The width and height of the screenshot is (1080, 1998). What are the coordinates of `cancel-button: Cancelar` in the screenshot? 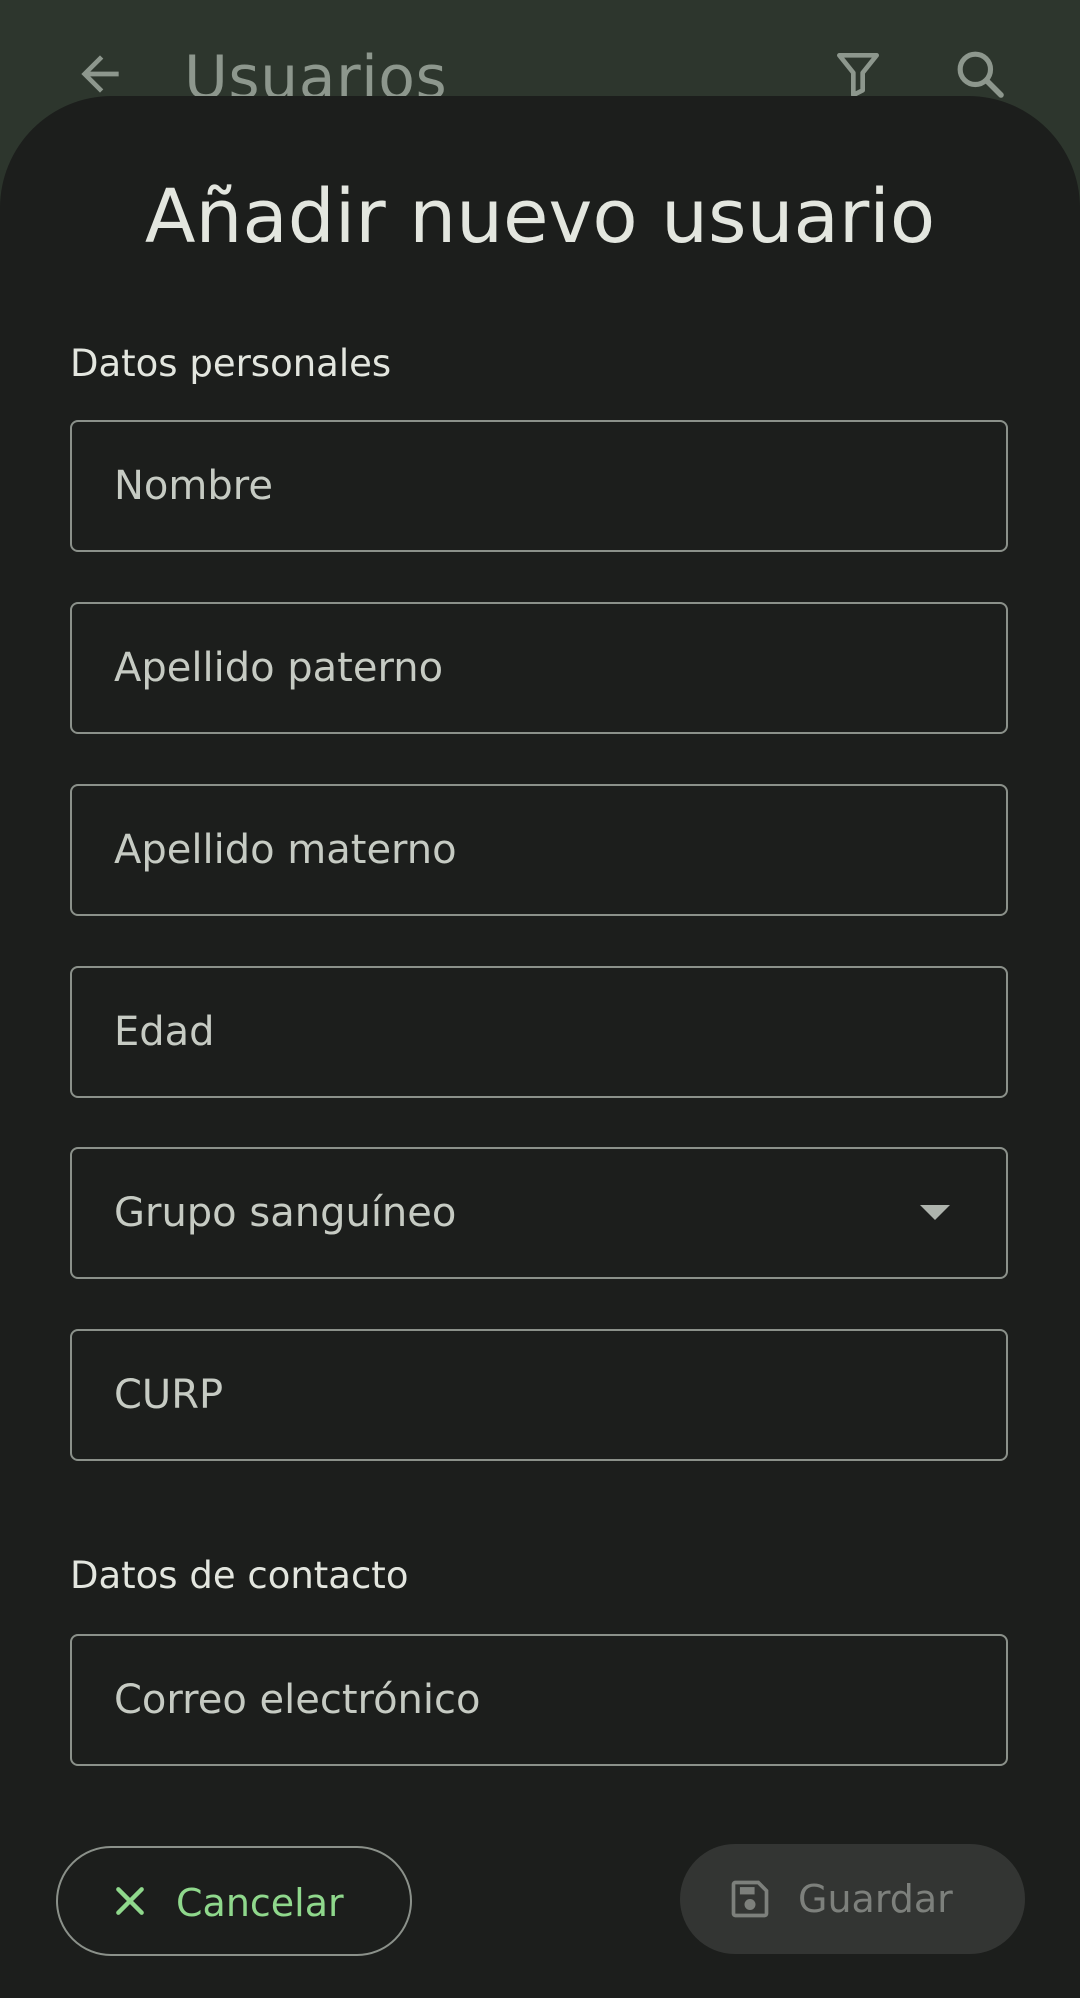 It's located at (234, 1901).